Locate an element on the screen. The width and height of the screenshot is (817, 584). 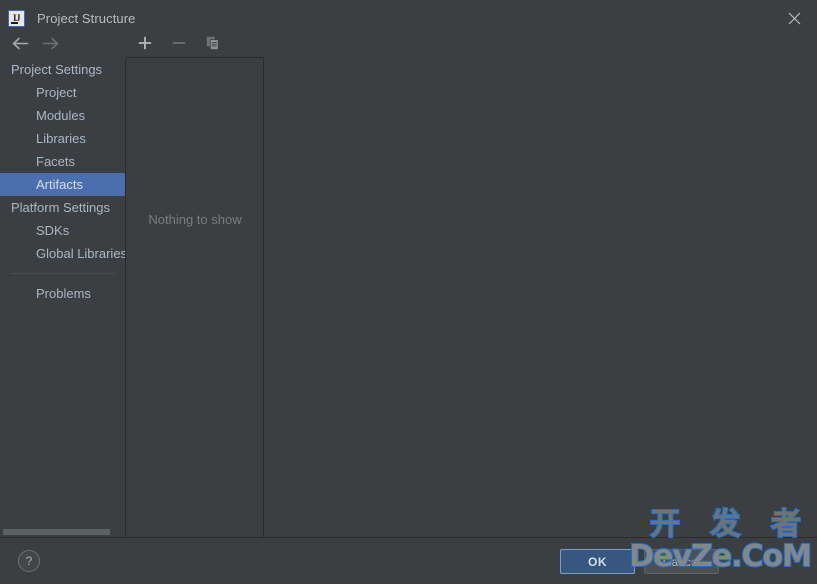
navigation-toolbar is located at coordinates (62, 43).